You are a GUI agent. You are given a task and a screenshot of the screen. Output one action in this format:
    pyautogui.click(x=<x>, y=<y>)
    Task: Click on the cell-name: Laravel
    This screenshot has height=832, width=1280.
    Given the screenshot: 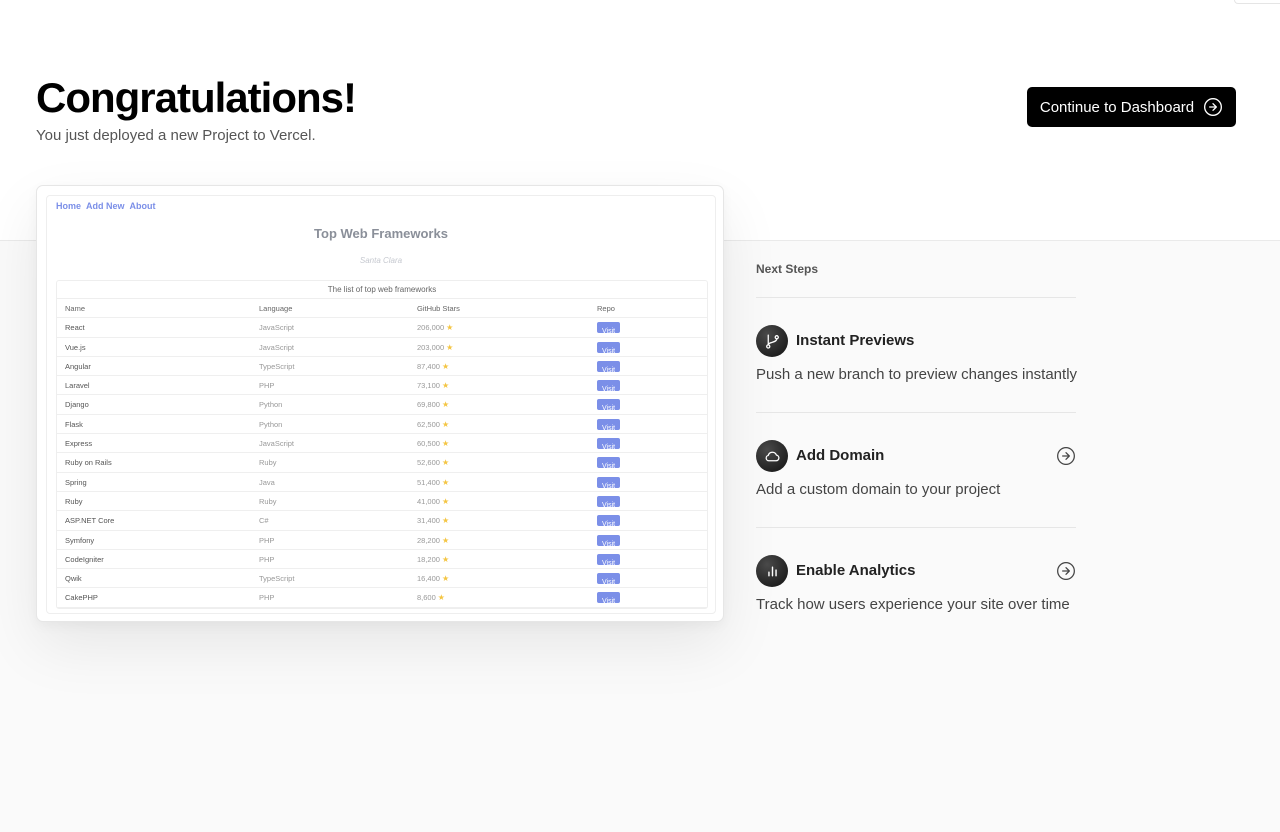 What is the action you would take?
    pyautogui.click(x=77, y=386)
    